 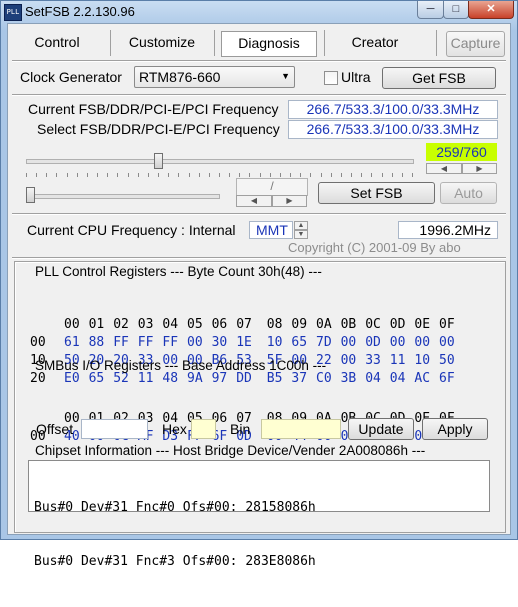 What do you see at coordinates (72, 343) in the screenshot?
I see `register-byte: 61` at bounding box center [72, 343].